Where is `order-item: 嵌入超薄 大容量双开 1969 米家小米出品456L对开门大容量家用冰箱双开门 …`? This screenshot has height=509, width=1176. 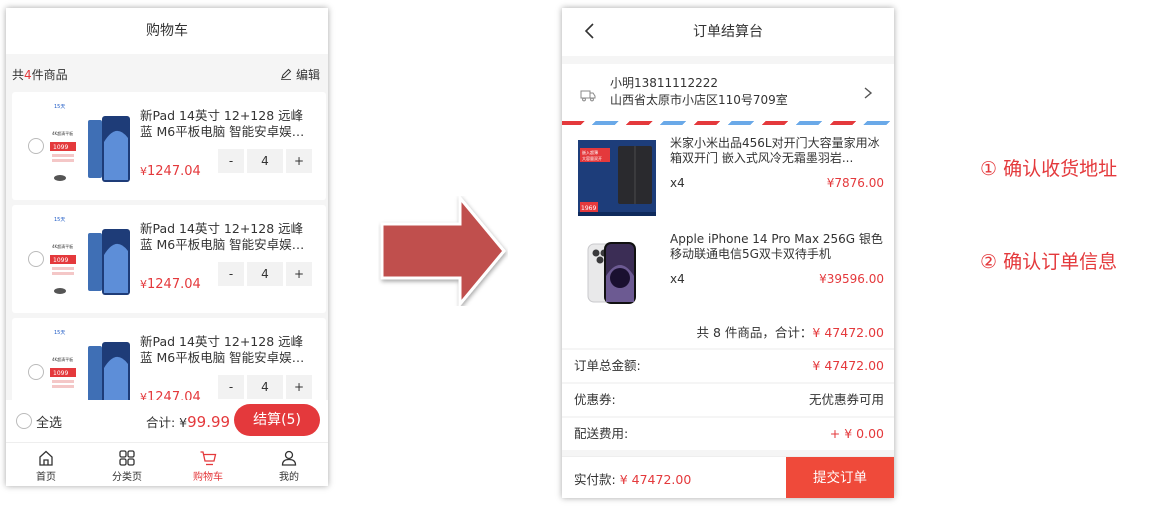
order-item: 嵌入超薄 大容量双开 1969 米家小米出品456L对开门大容量家用冰箱双开门 … is located at coordinates (728, 178).